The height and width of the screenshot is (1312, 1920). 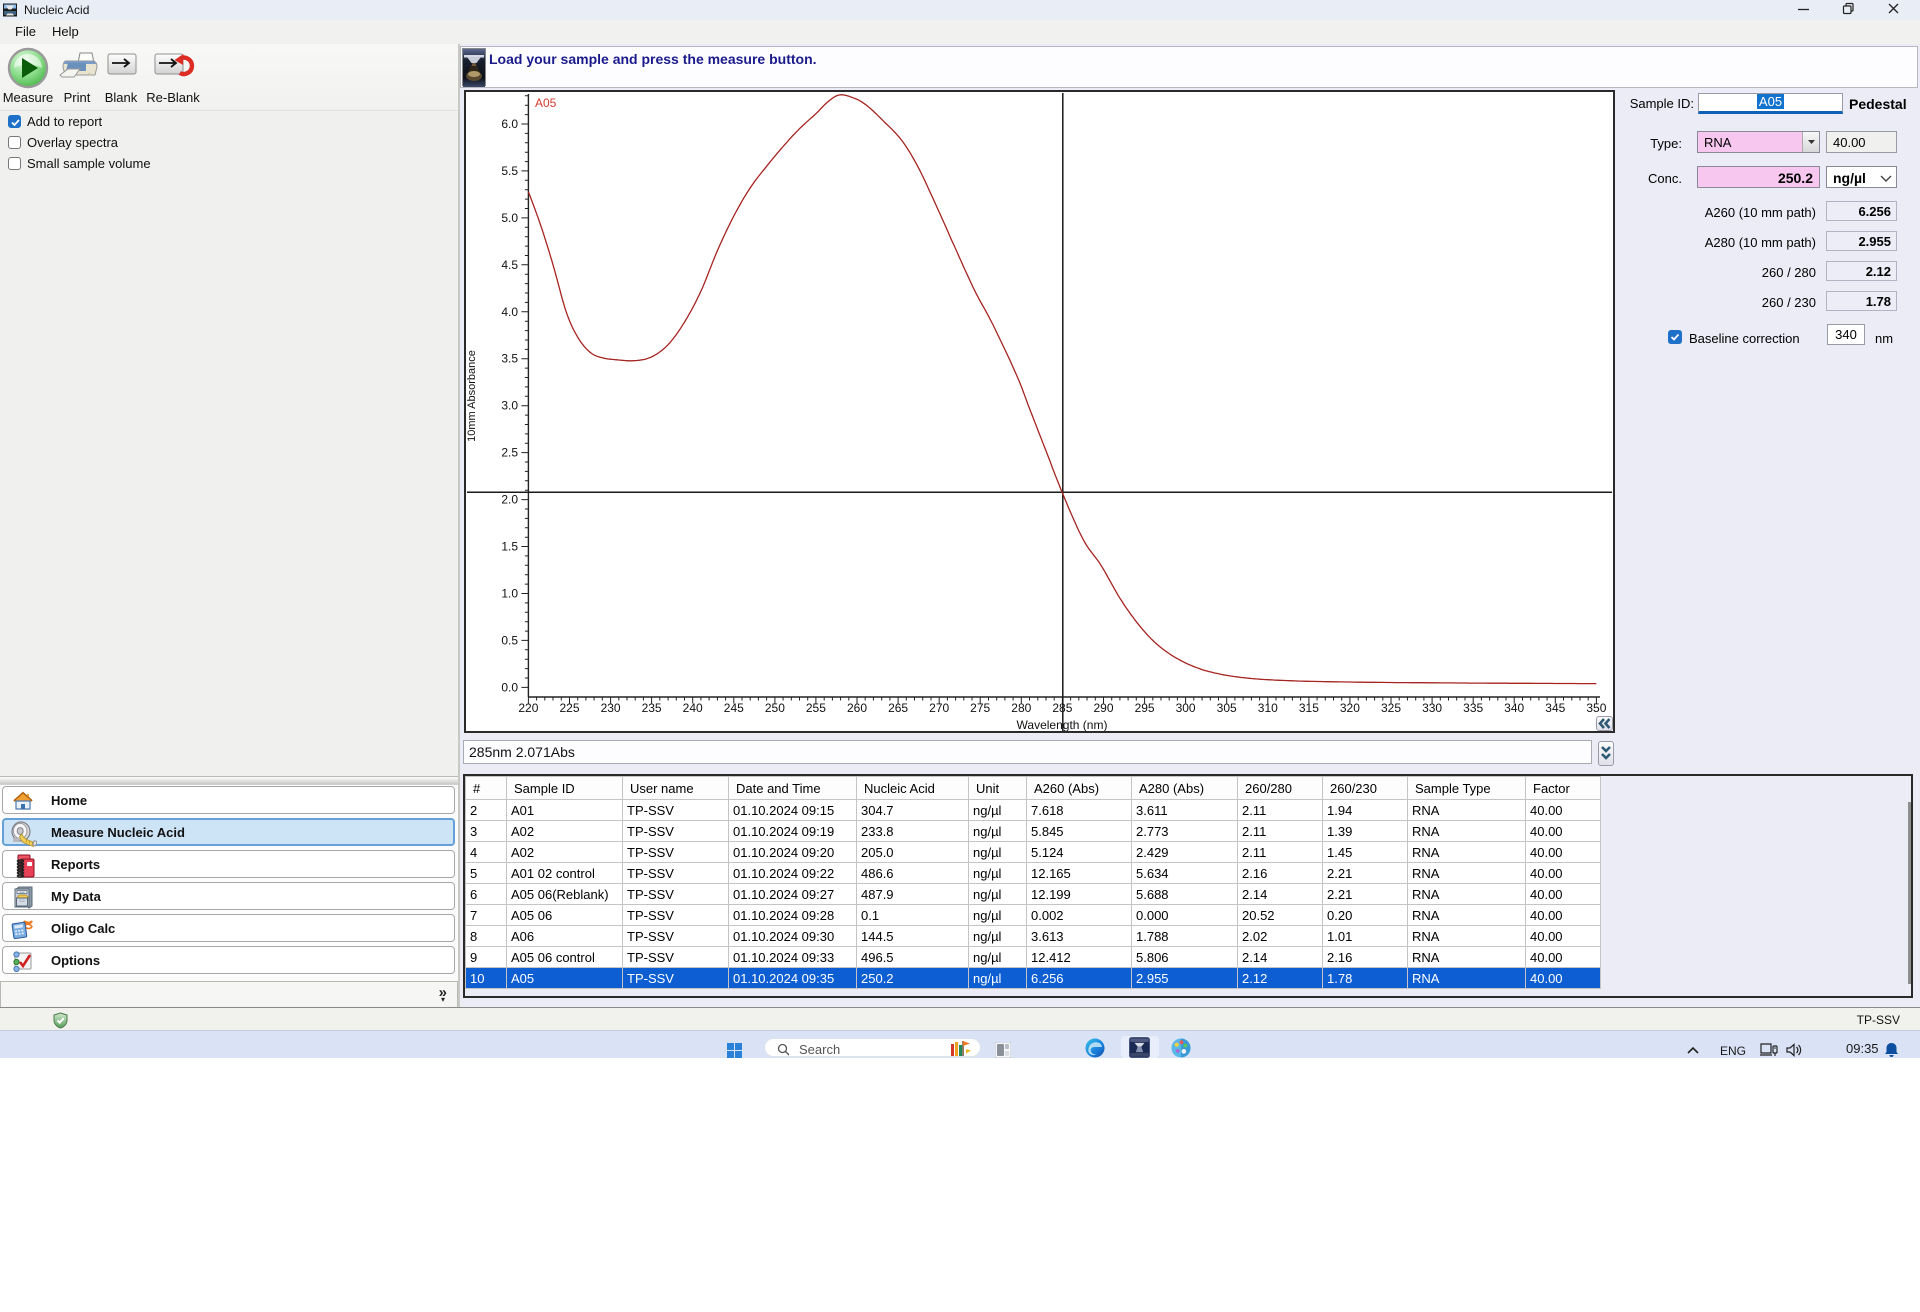 I want to click on svg-text: 335, so click(x=1473, y=708).